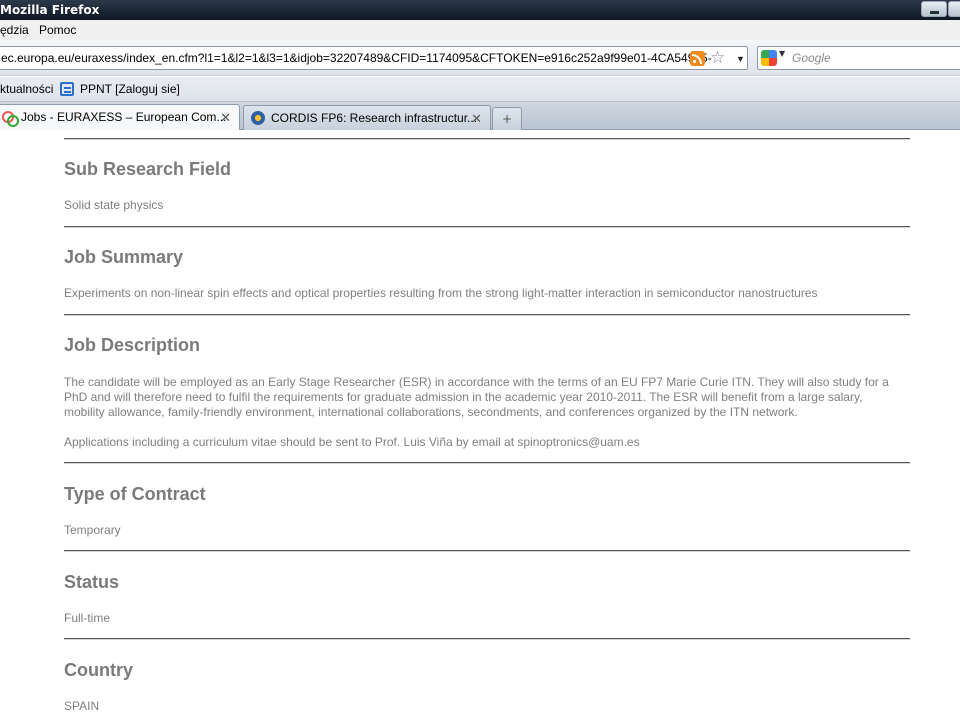  What do you see at coordinates (258, 118) in the screenshot?
I see `cordis-favicon-icon` at bounding box center [258, 118].